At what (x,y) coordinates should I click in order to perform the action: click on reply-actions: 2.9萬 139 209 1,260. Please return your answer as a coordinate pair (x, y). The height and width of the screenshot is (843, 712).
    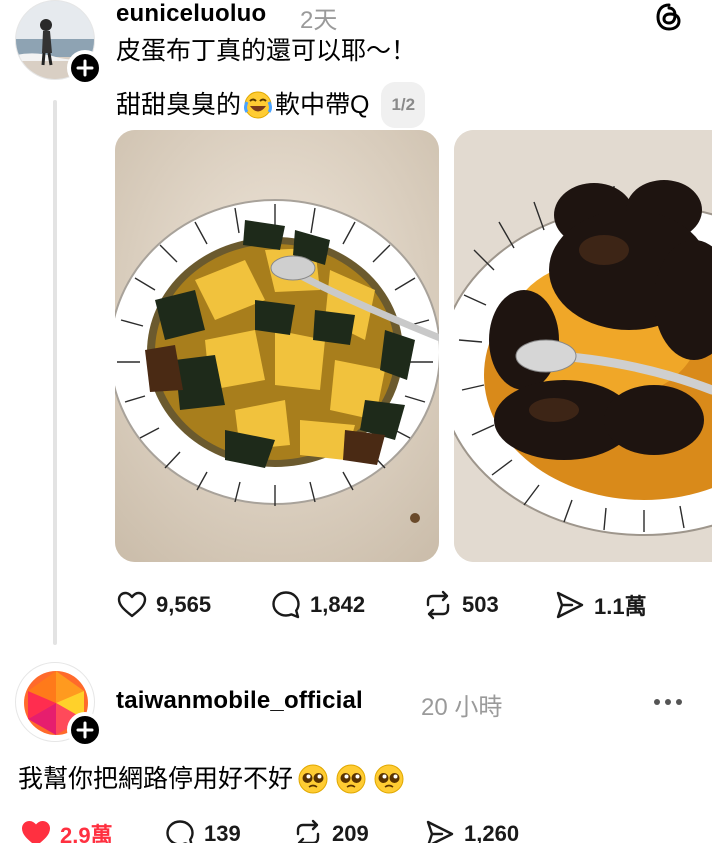
    Looking at the image, I should click on (269, 830).